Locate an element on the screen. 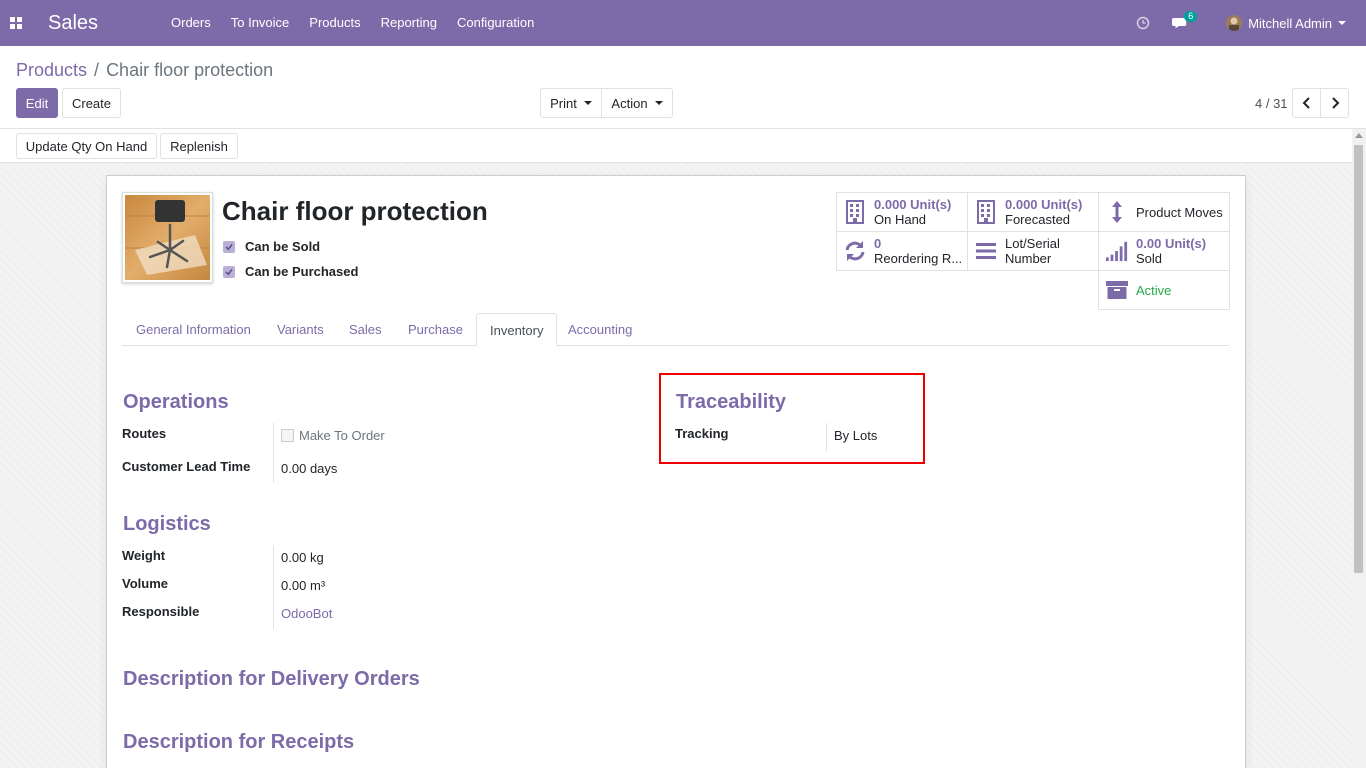 The width and height of the screenshot is (1366, 768). weight-label: Weight is located at coordinates (144, 555).